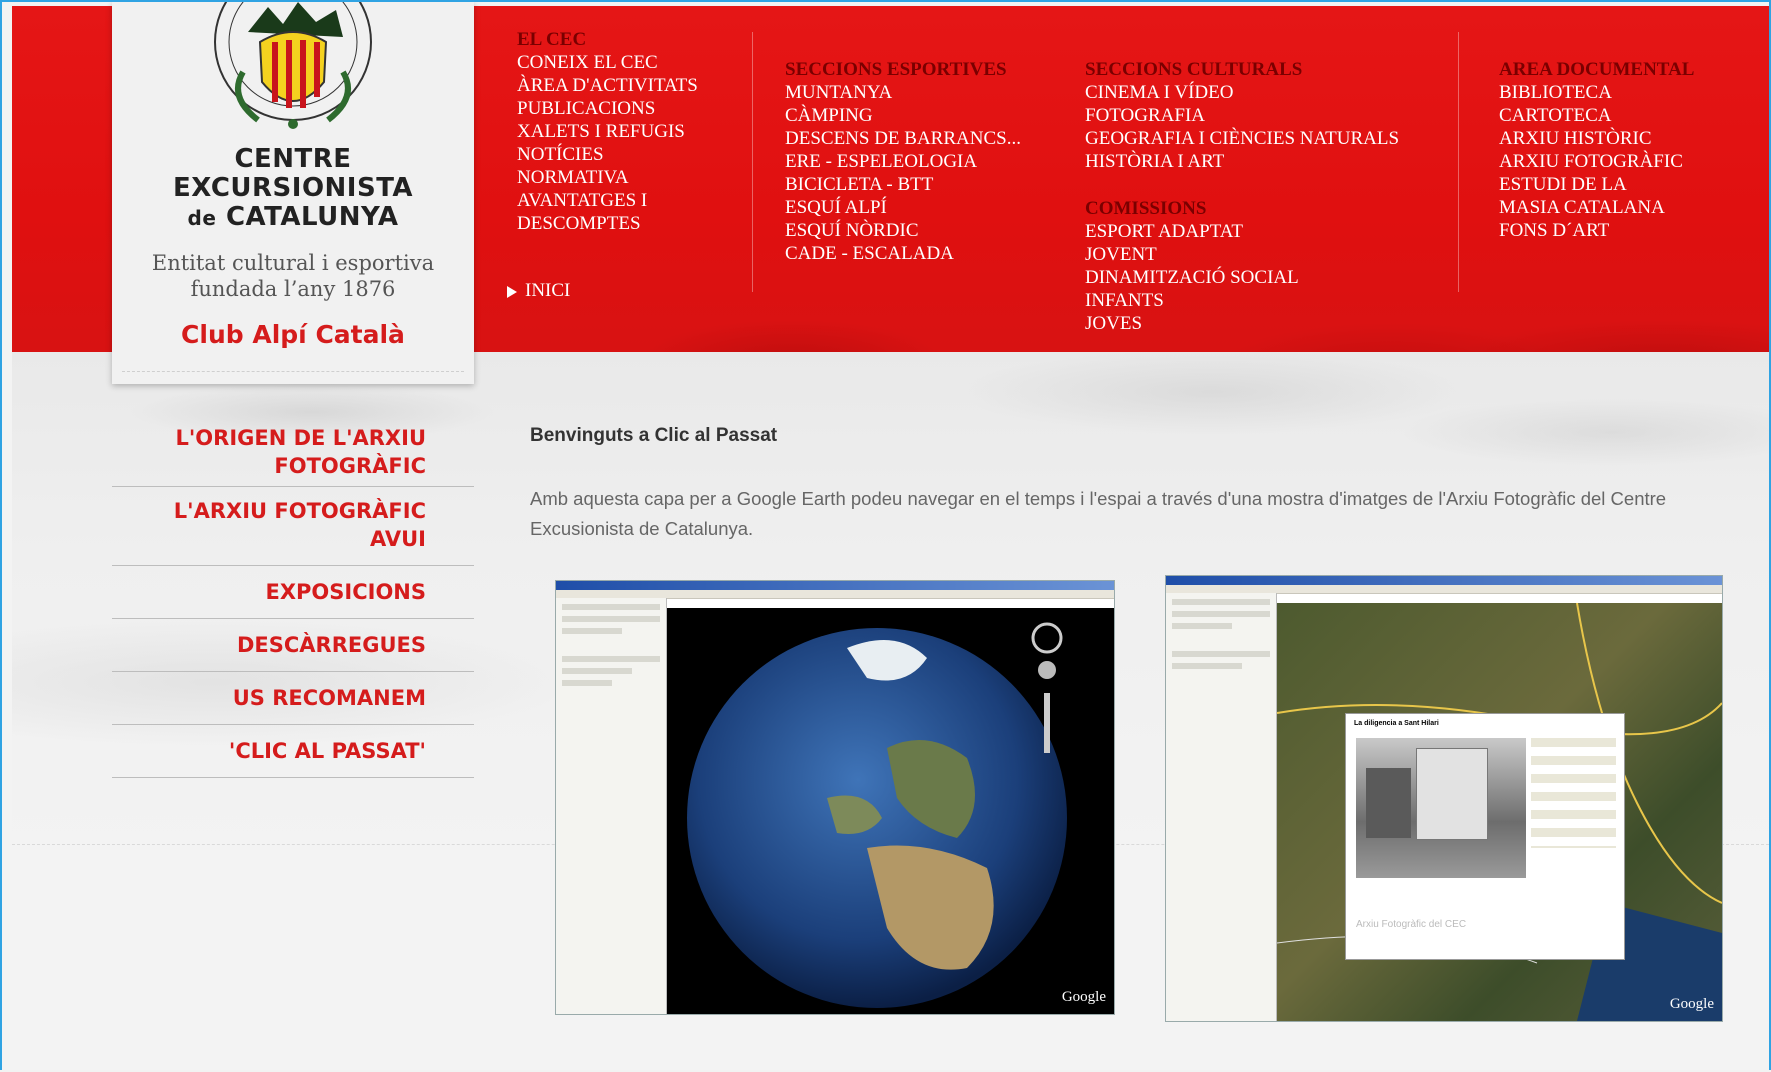  I want to click on nav-item-publicacions: PUBLICACIONS, so click(607, 108).